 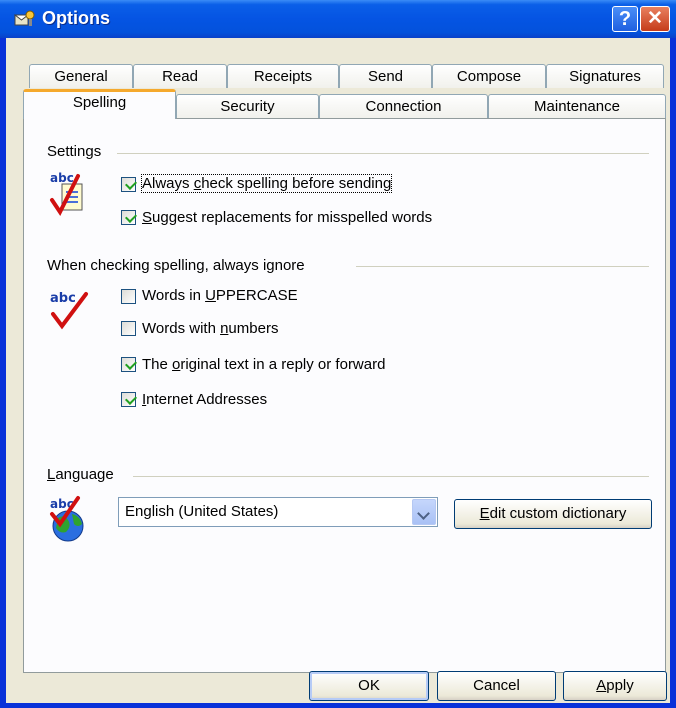 I want to click on tab-connection: Connection, so click(x=403, y=106).